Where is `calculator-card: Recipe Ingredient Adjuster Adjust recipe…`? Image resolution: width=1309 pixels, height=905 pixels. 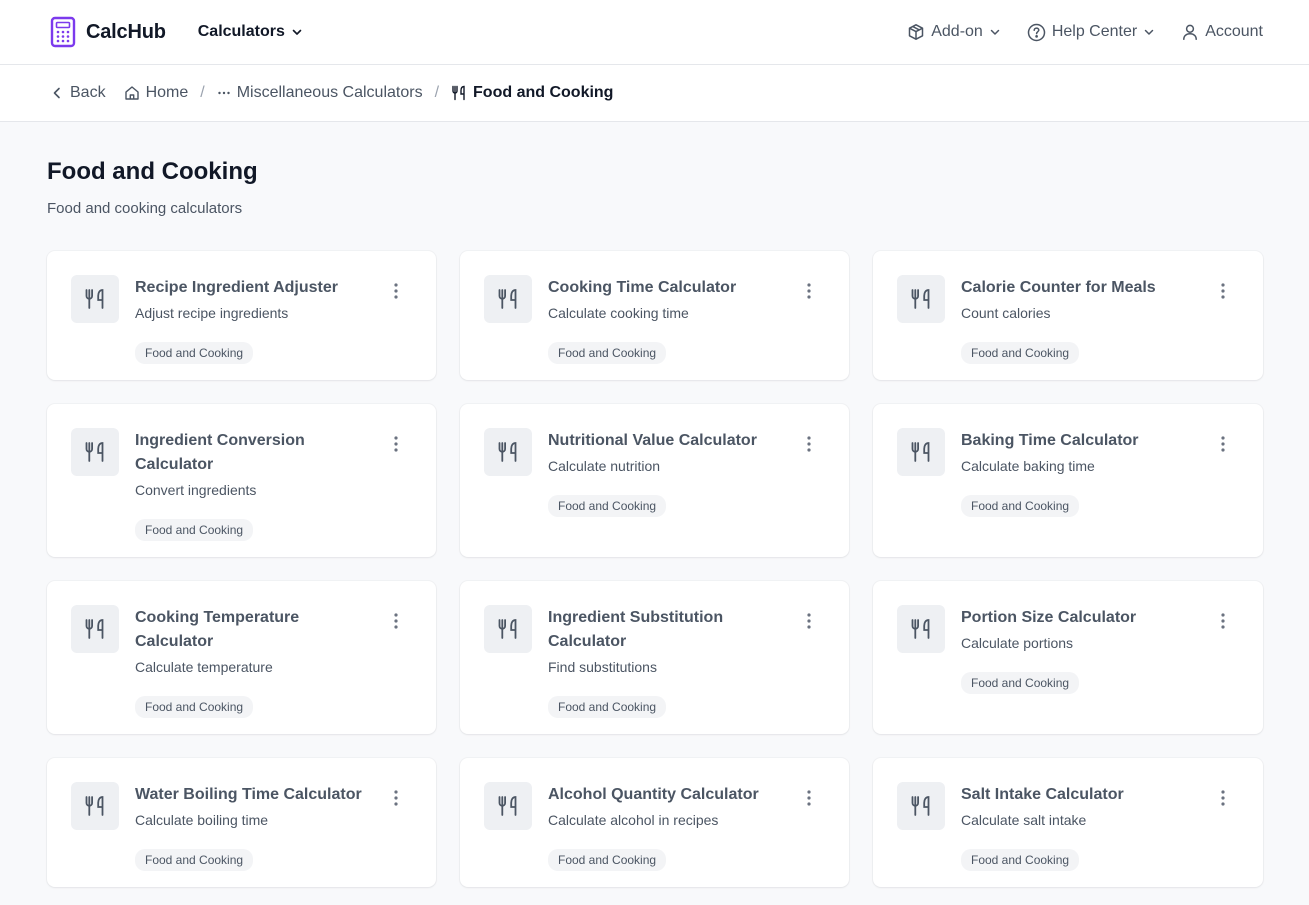 calculator-card: Recipe Ingredient Adjuster Adjust recipe… is located at coordinates (241, 315).